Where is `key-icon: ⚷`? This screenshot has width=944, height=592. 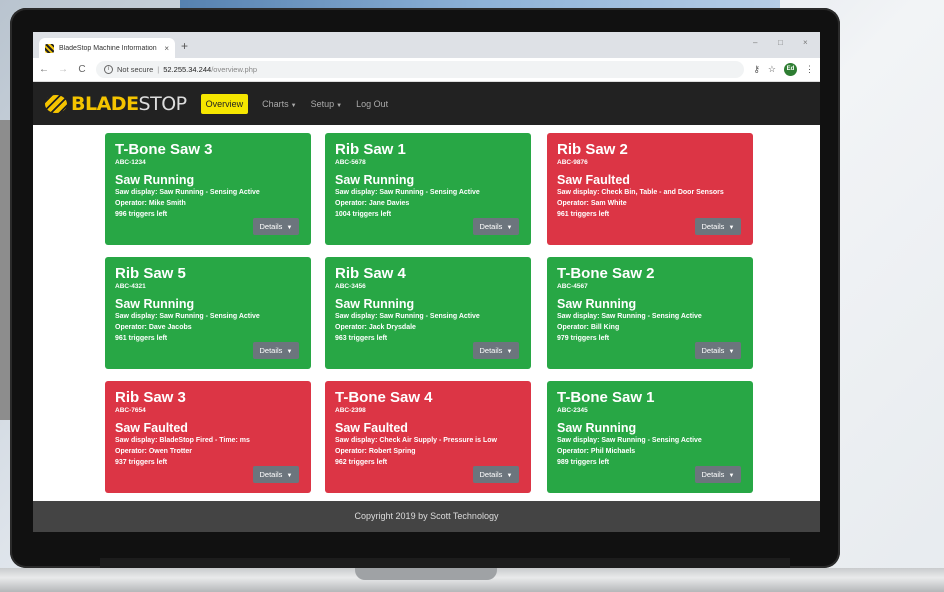 key-icon: ⚷ is located at coordinates (756, 69).